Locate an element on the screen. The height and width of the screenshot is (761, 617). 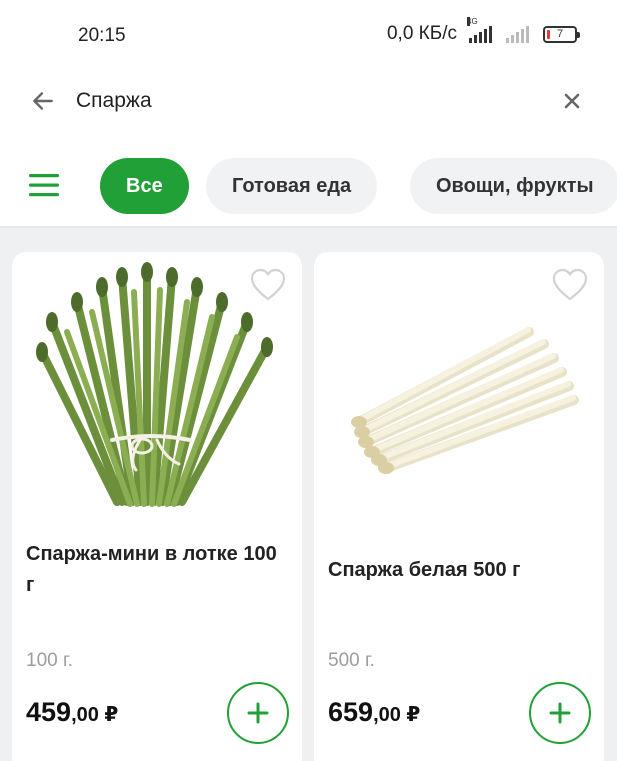
search-input: Спаржа is located at coordinates (114, 101).